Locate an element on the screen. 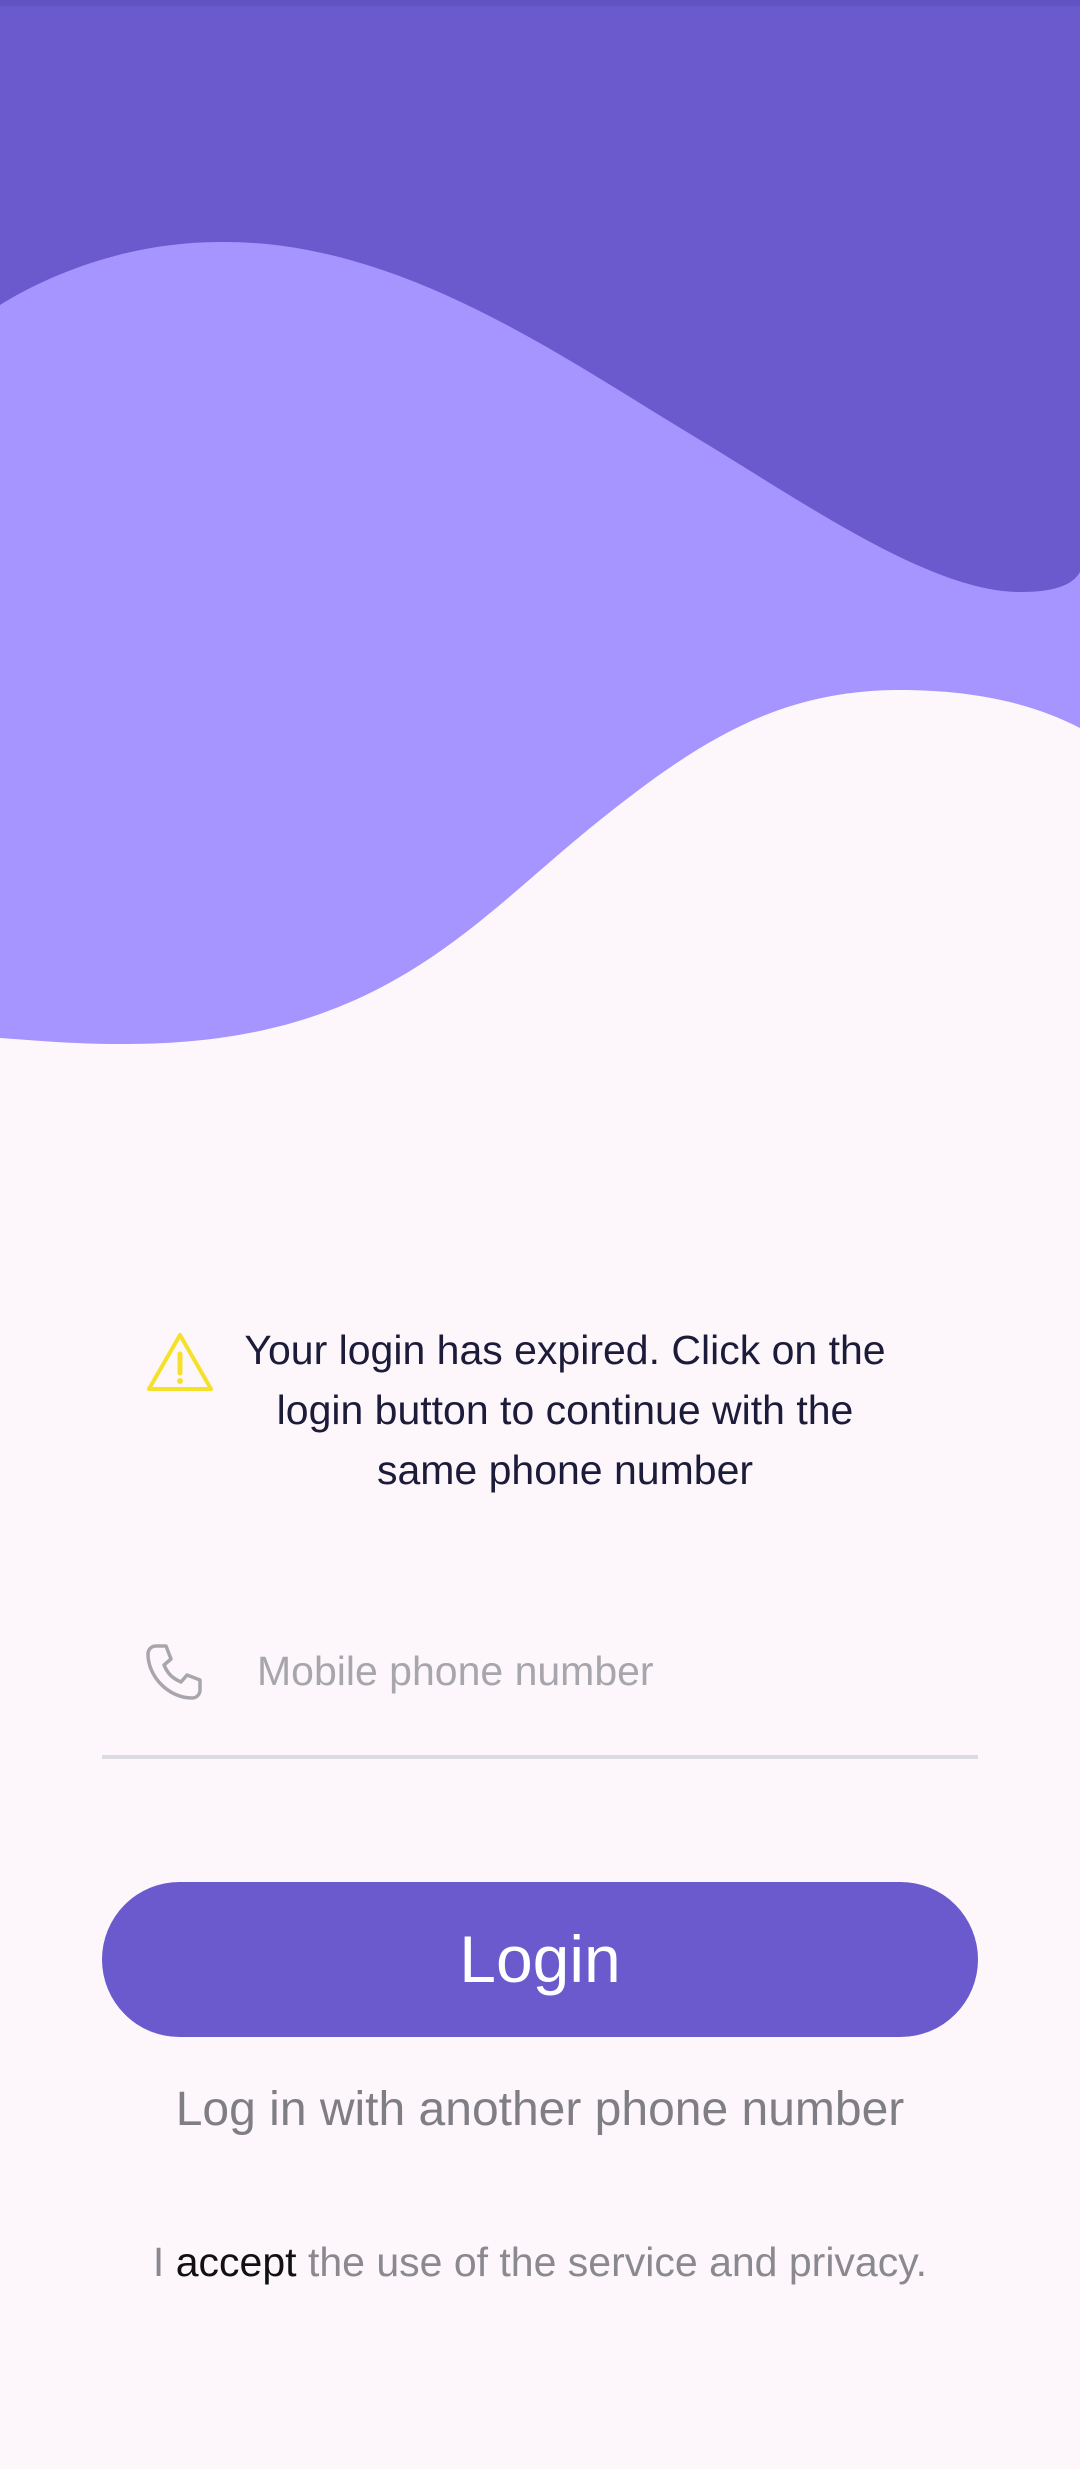  phone-number-field is located at coordinates (540, 1687).